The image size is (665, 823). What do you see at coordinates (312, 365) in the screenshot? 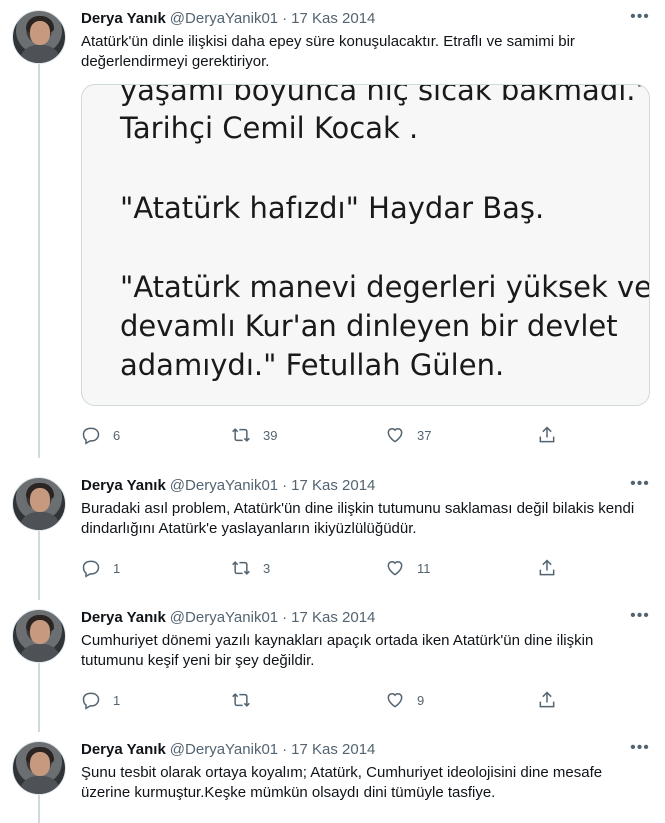
I see `image-text-line: adamıydı." Fetullah Gülen.` at bounding box center [312, 365].